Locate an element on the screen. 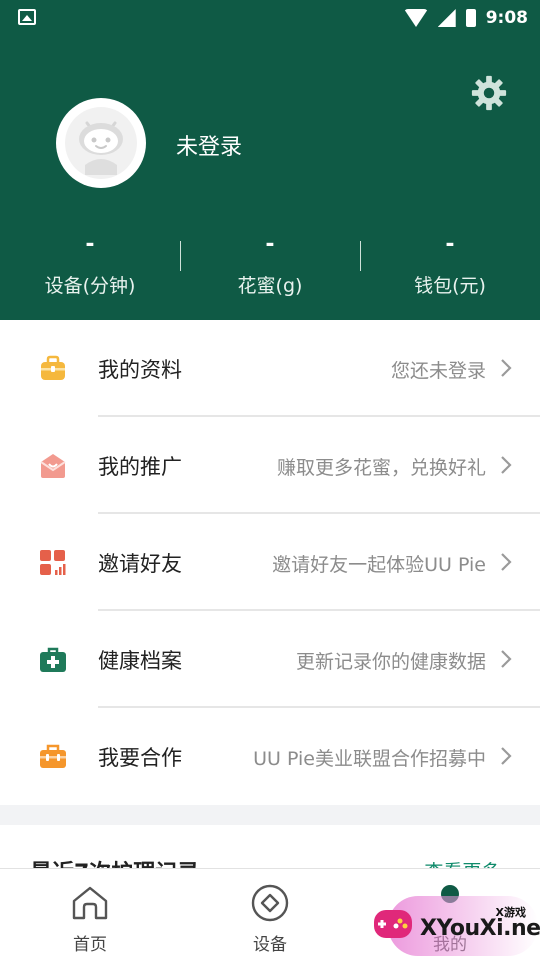 Image resolution: width=540 pixels, height=961 pixels. battery-charging-icon is located at coordinates (470, 18).